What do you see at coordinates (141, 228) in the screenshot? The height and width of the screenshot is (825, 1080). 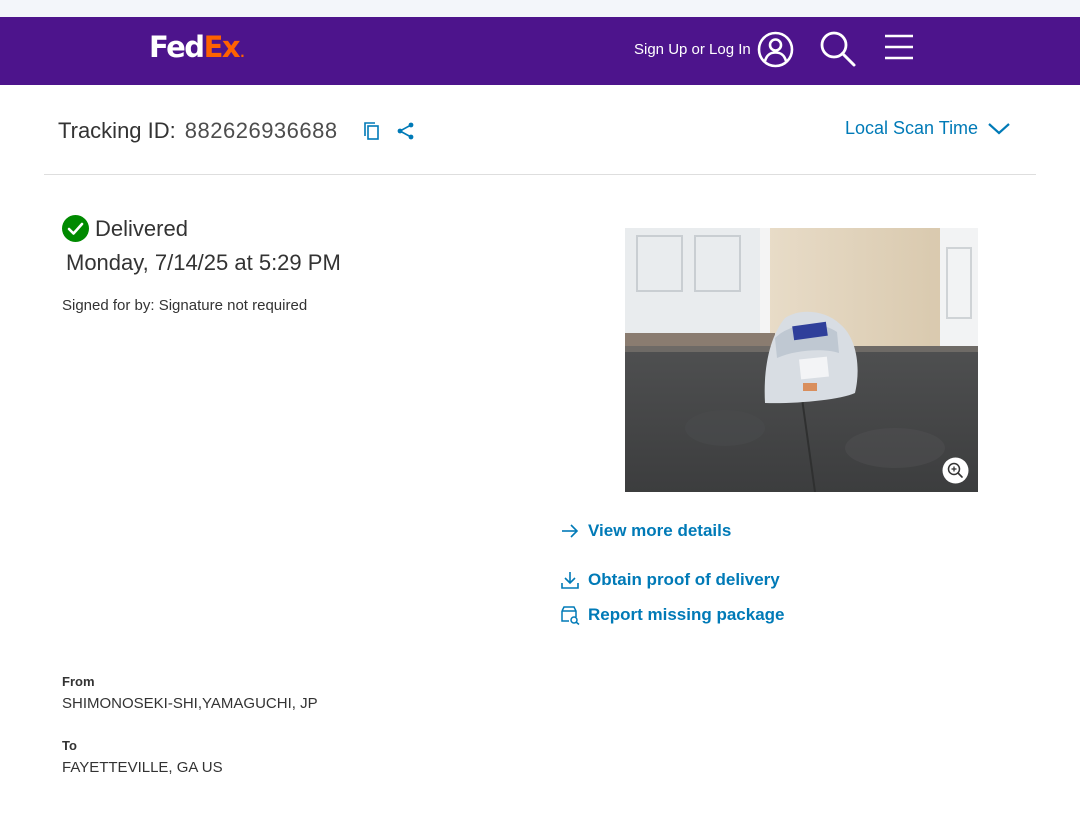 I see `status-text: Delivered` at bounding box center [141, 228].